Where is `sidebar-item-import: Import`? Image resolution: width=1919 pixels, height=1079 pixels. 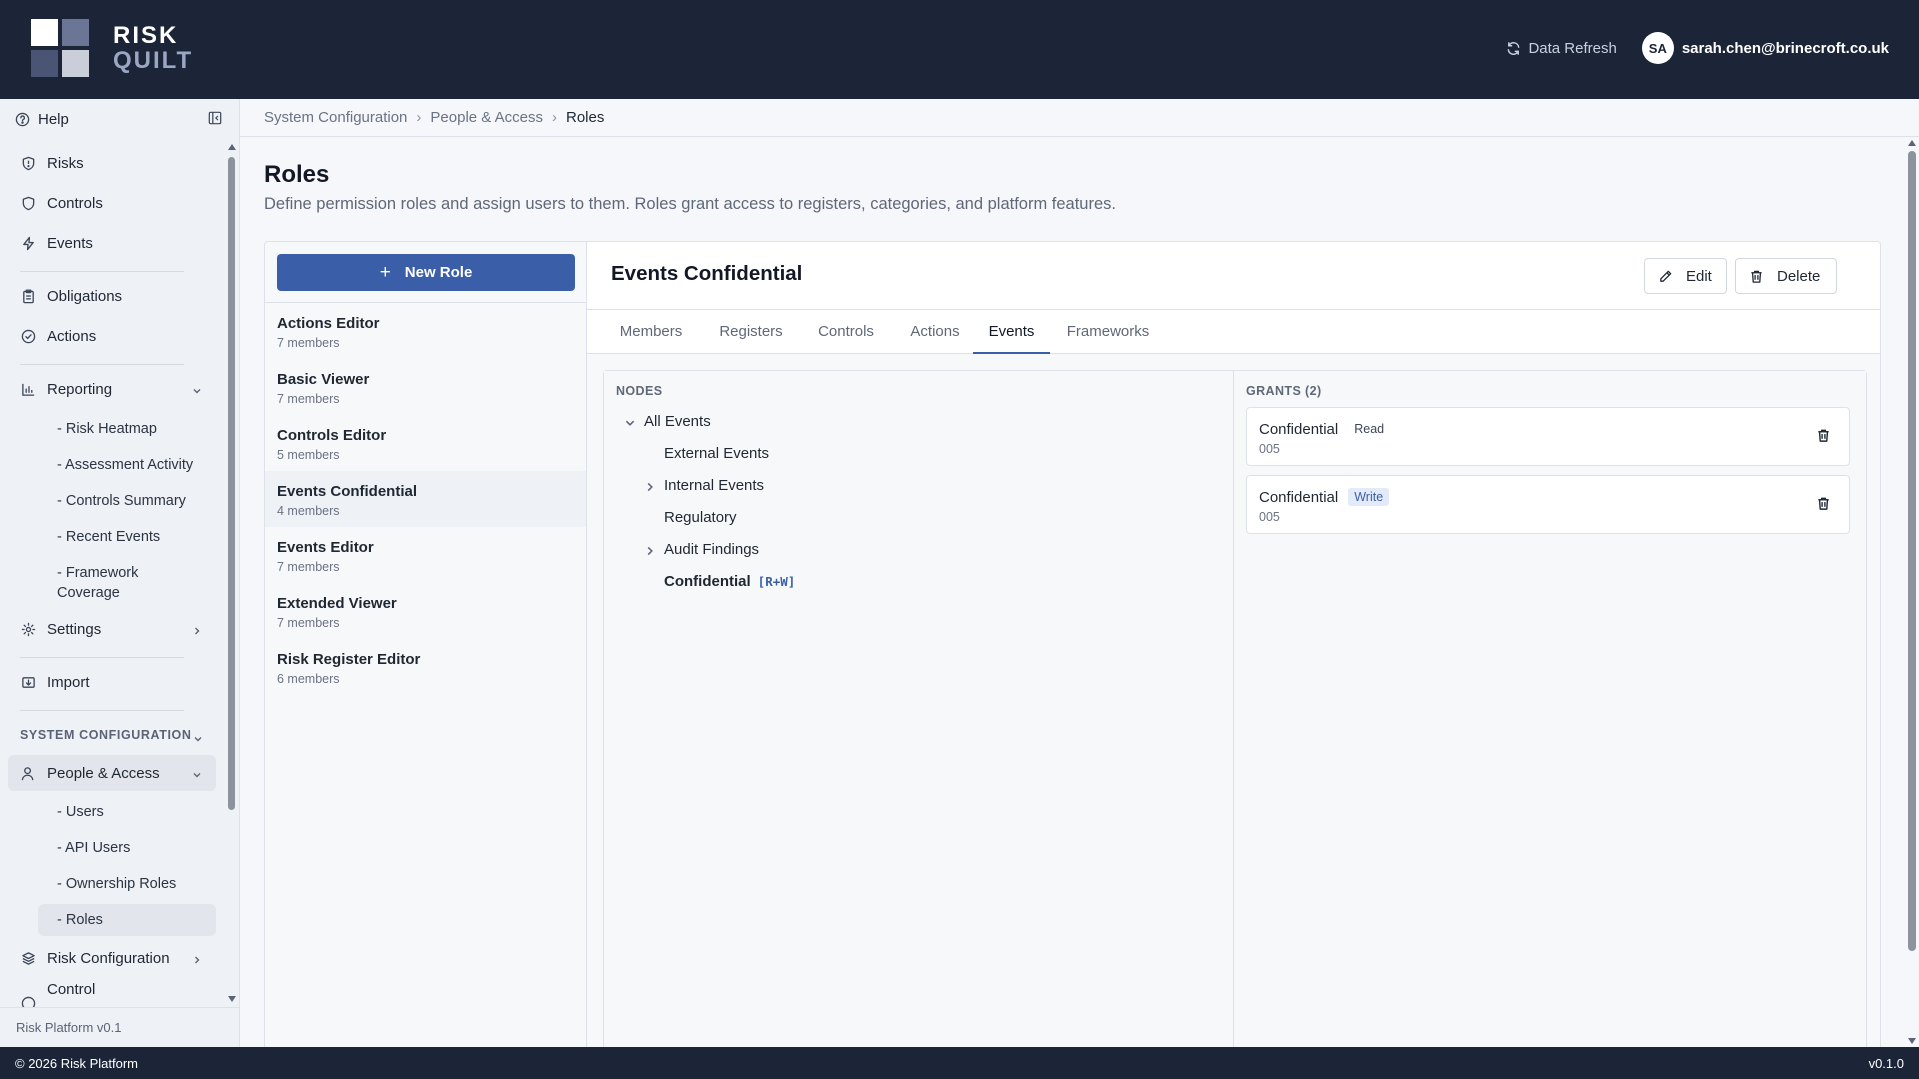
sidebar-item-import: Import is located at coordinates (112, 682).